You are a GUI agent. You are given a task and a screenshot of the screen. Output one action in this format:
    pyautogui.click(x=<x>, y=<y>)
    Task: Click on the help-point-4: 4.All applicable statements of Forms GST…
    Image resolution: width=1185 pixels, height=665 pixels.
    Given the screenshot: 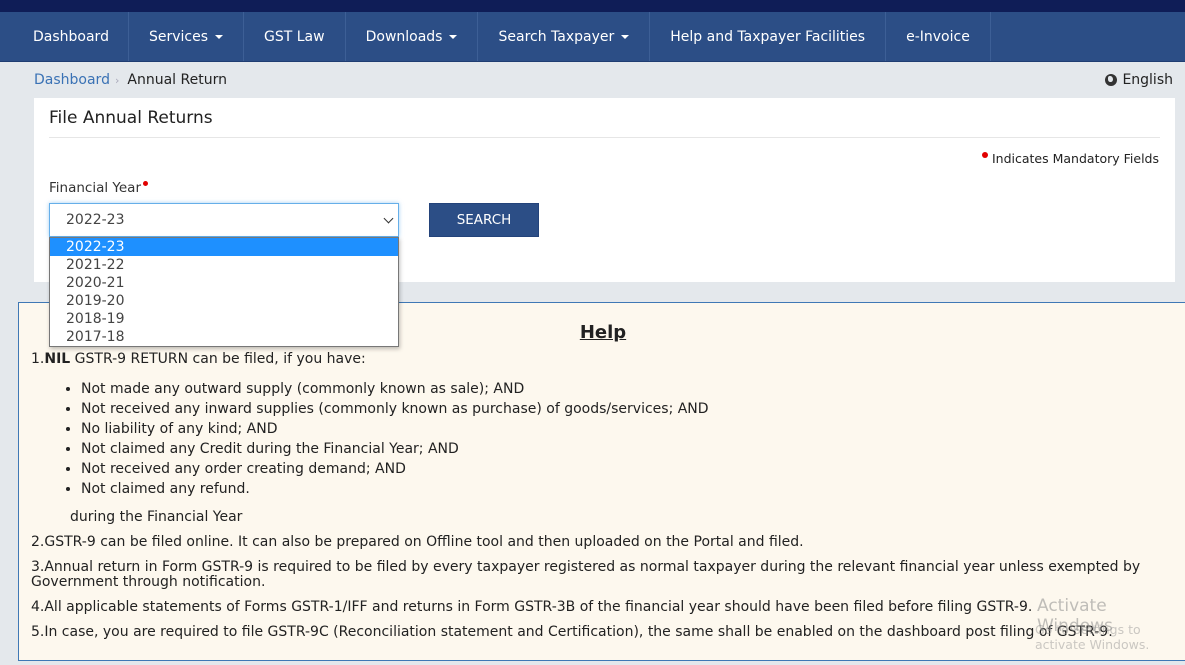 What is the action you would take?
    pyautogui.click(x=532, y=607)
    